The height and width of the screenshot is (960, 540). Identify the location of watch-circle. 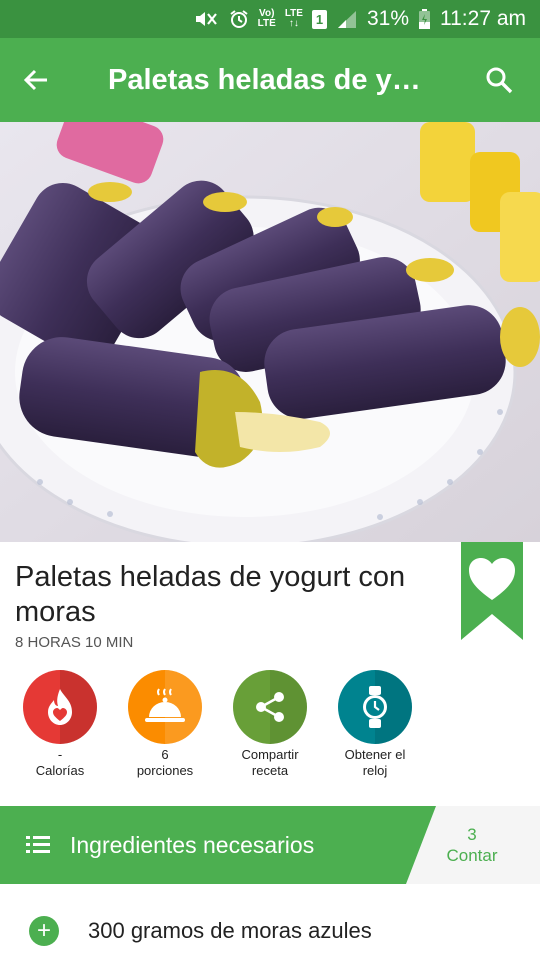
(375, 707).